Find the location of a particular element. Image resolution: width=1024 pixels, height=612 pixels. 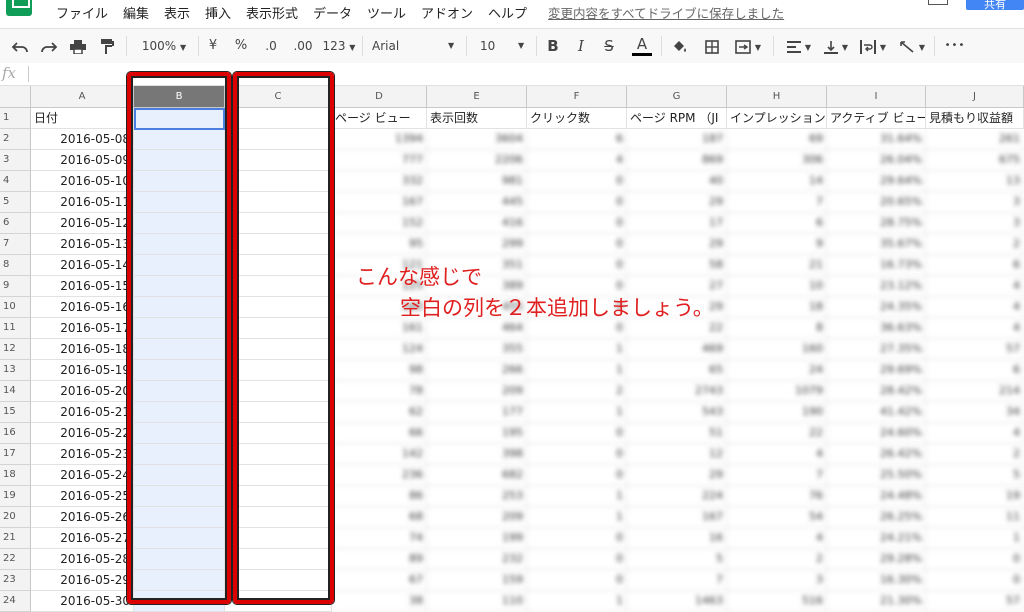

cell-d23: 67 is located at coordinates (379, 580).